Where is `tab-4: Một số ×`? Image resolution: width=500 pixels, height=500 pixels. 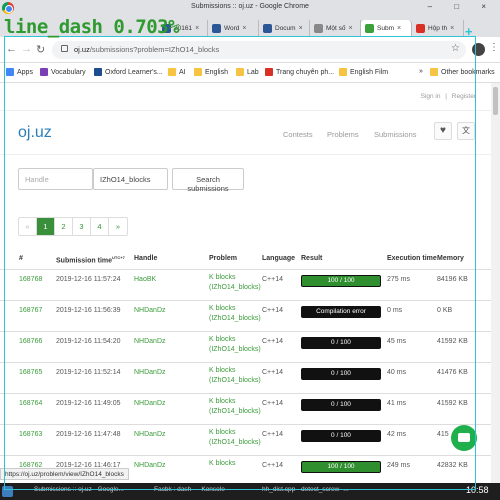
tab-4: Một số × is located at coordinates (335, 28).